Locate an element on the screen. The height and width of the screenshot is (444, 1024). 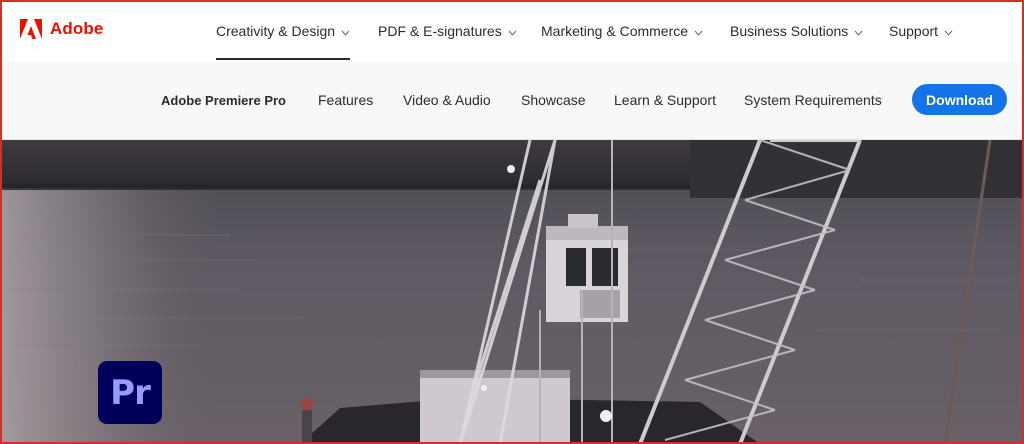
product-nav-showcase: Showcase is located at coordinates (553, 100).